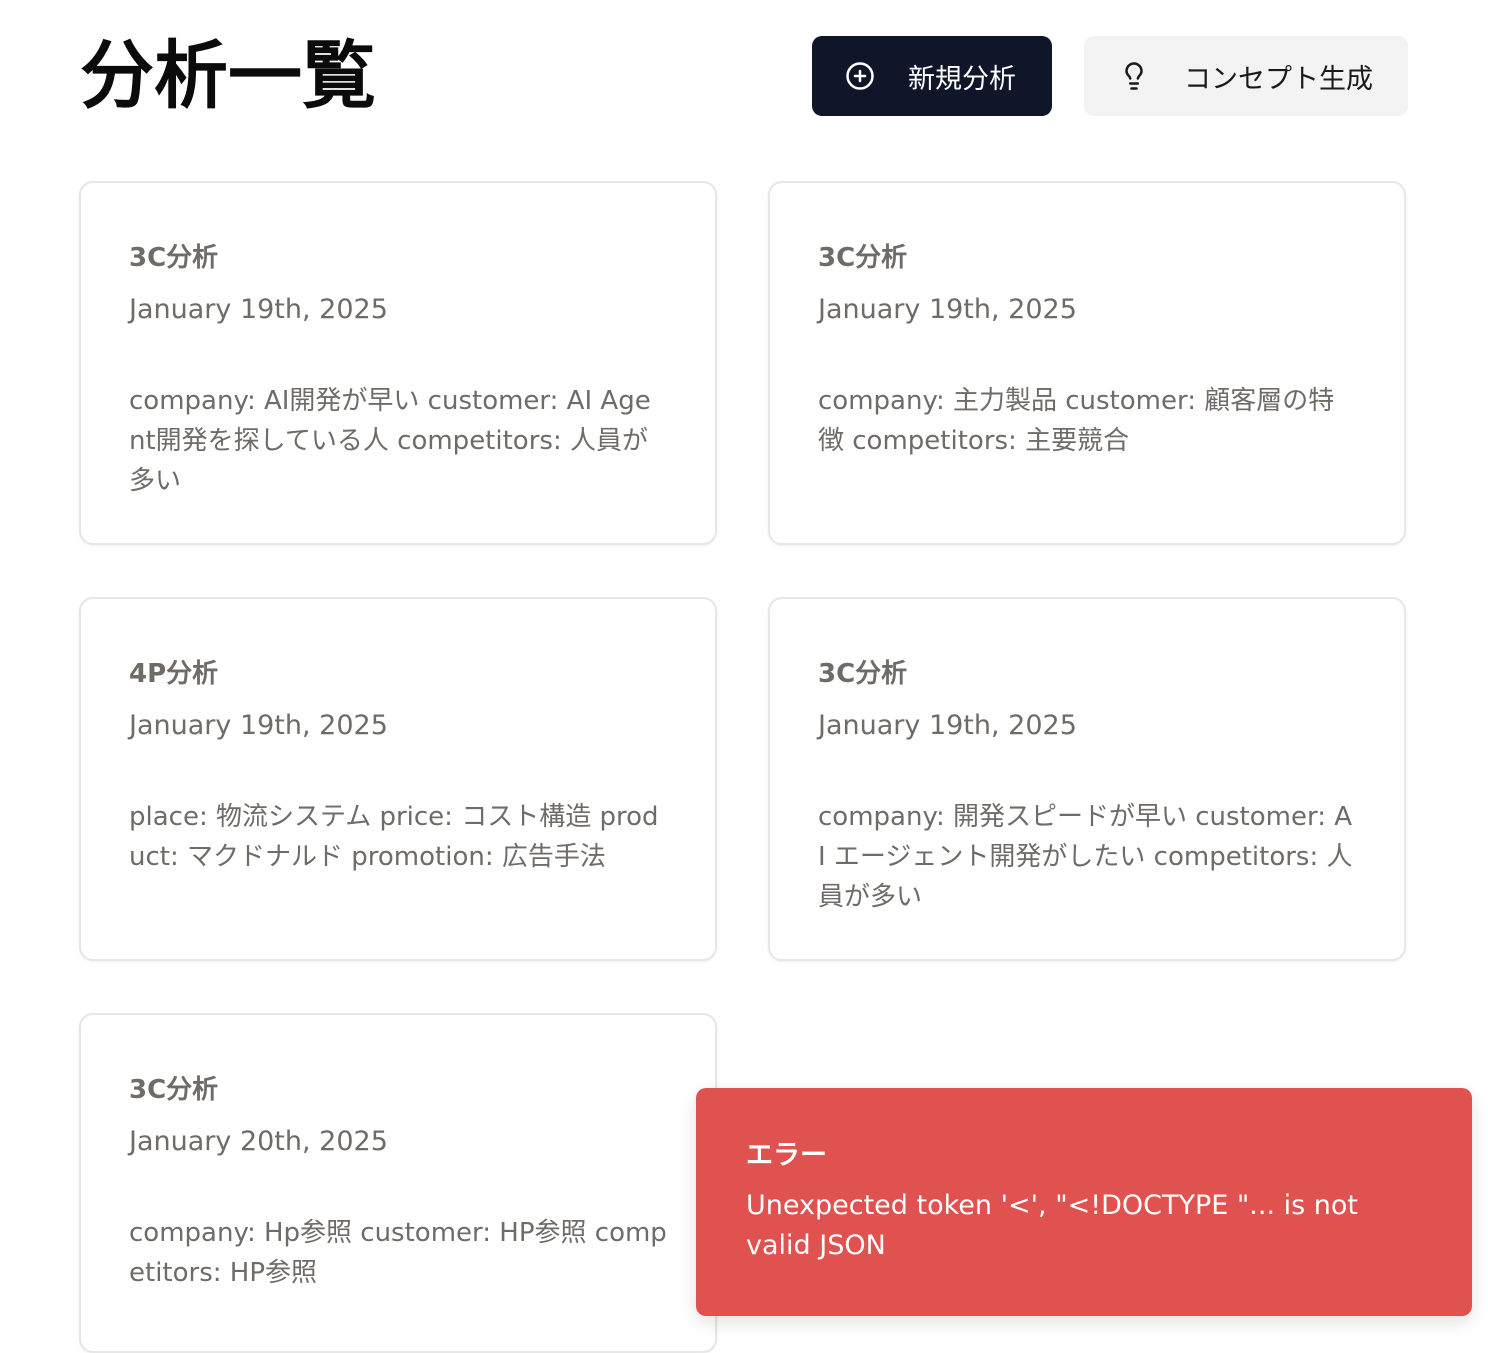 Image resolution: width=1488 pixels, height=1353 pixels. What do you see at coordinates (228, 76) in the screenshot?
I see `page-title: 分析一覧` at bounding box center [228, 76].